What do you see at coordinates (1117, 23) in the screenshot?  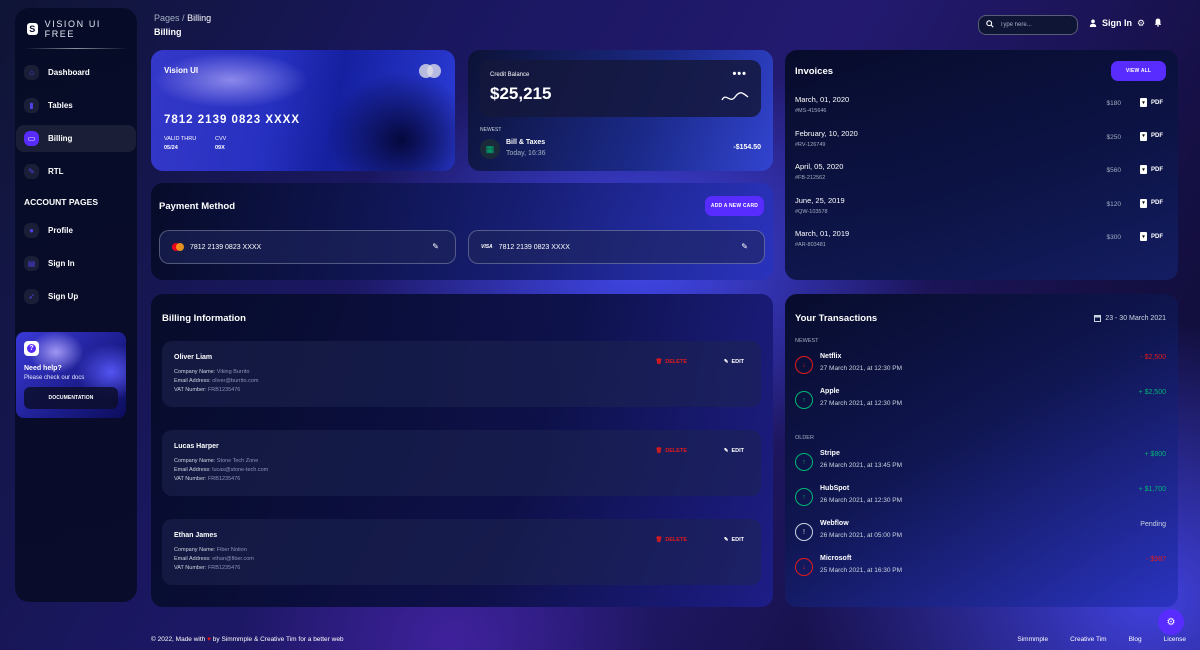 I see `sign-in-label: Sign In` at bounding box center [1117, 23].